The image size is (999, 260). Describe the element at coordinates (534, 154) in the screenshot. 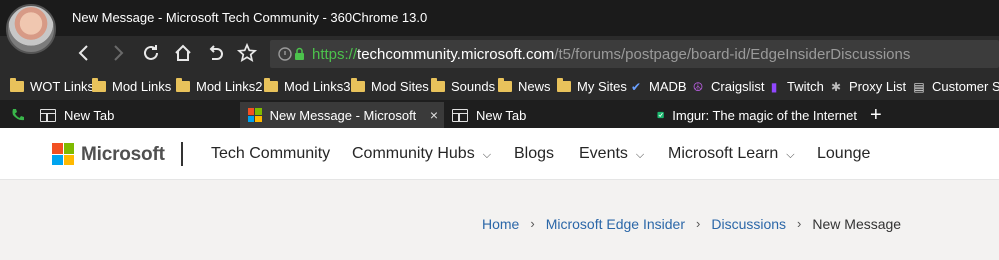

I see `nav-blogs: Blogs` at that location.